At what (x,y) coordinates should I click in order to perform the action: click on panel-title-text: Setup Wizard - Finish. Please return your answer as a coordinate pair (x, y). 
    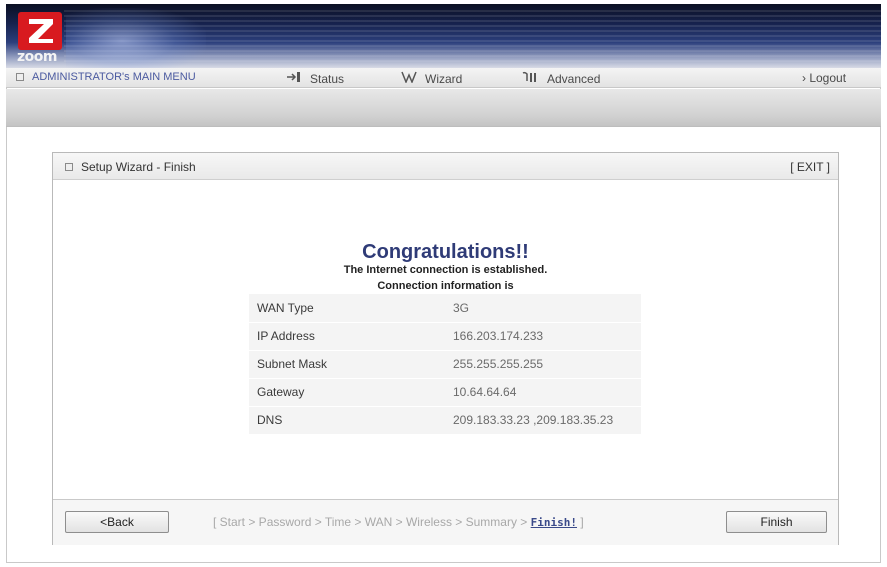
    Looking at the image, I should click on (138, 167).